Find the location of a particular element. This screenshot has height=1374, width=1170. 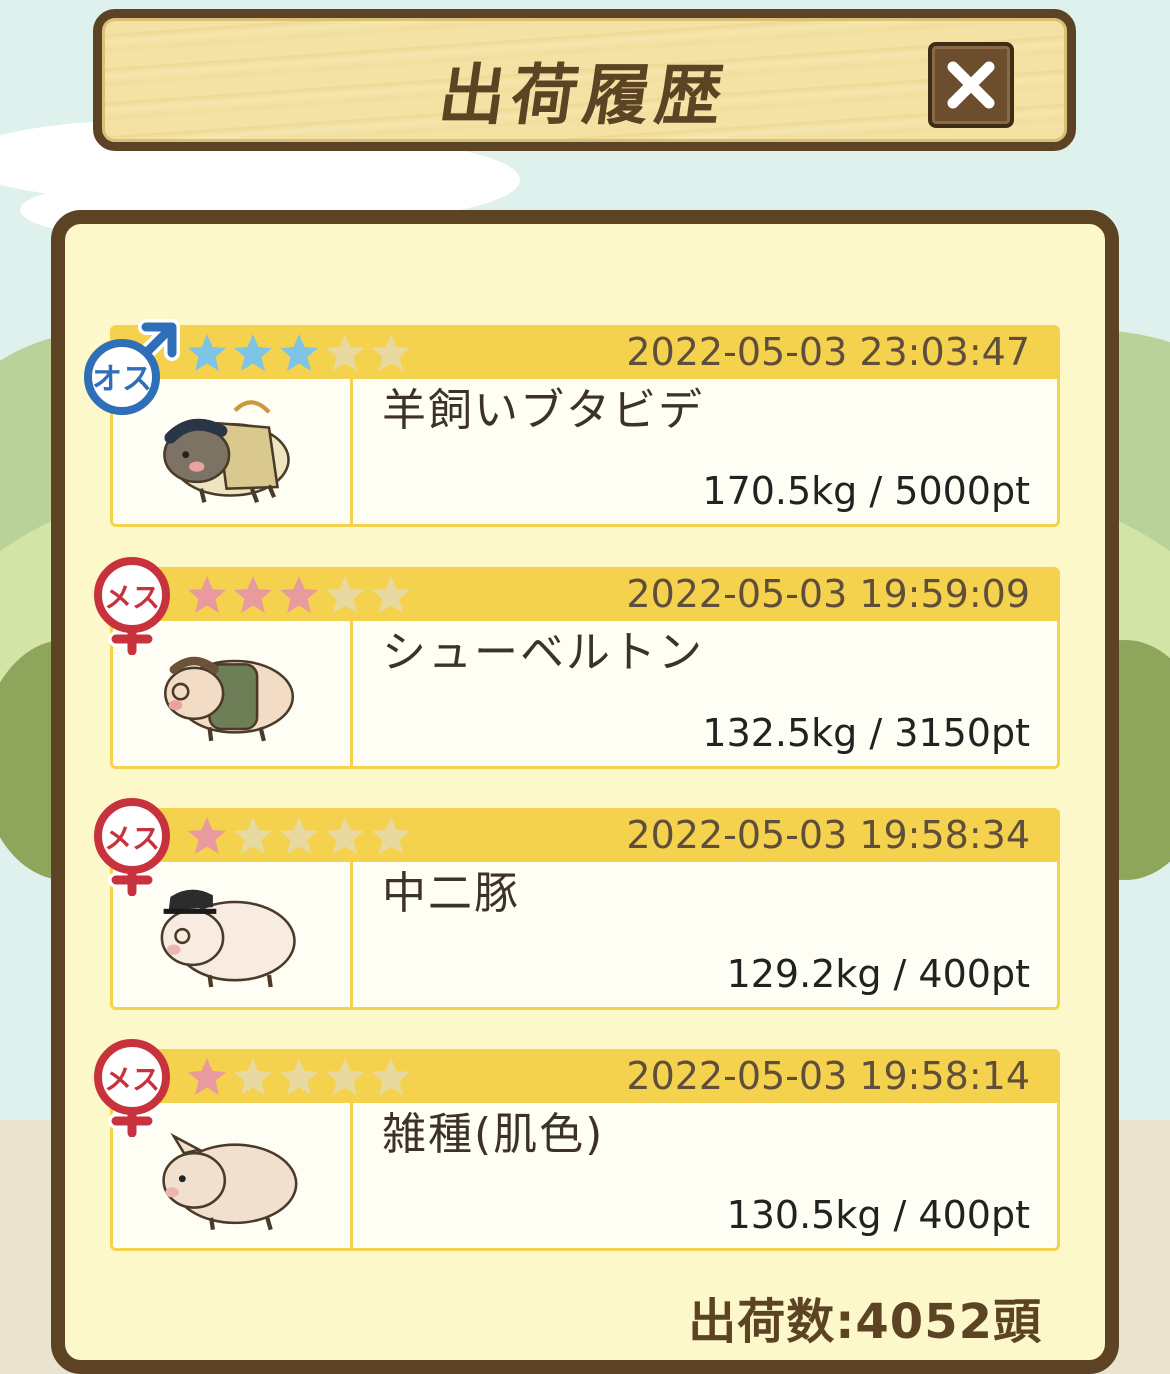

pig-name: 中二豚 is located at coordinates (451, 893).